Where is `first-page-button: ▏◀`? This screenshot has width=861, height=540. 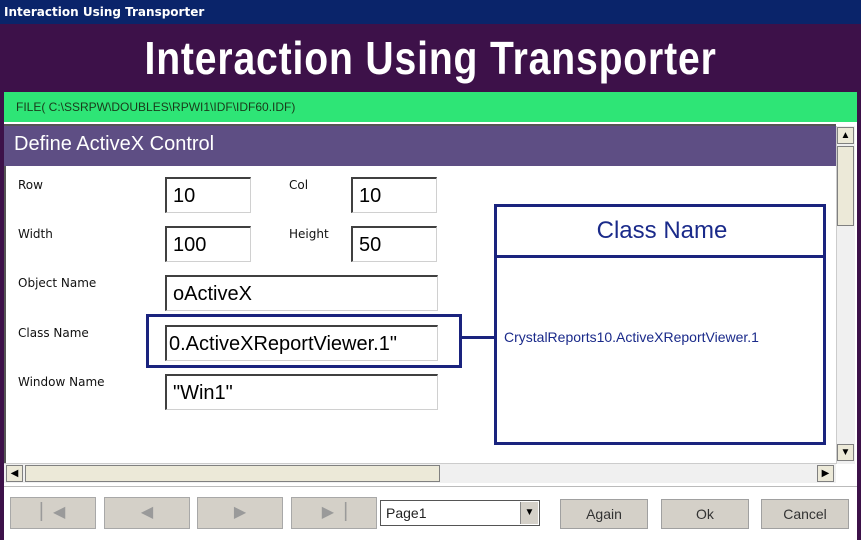
first-page-button: ▏◀ is located at coordinates (53, 513).